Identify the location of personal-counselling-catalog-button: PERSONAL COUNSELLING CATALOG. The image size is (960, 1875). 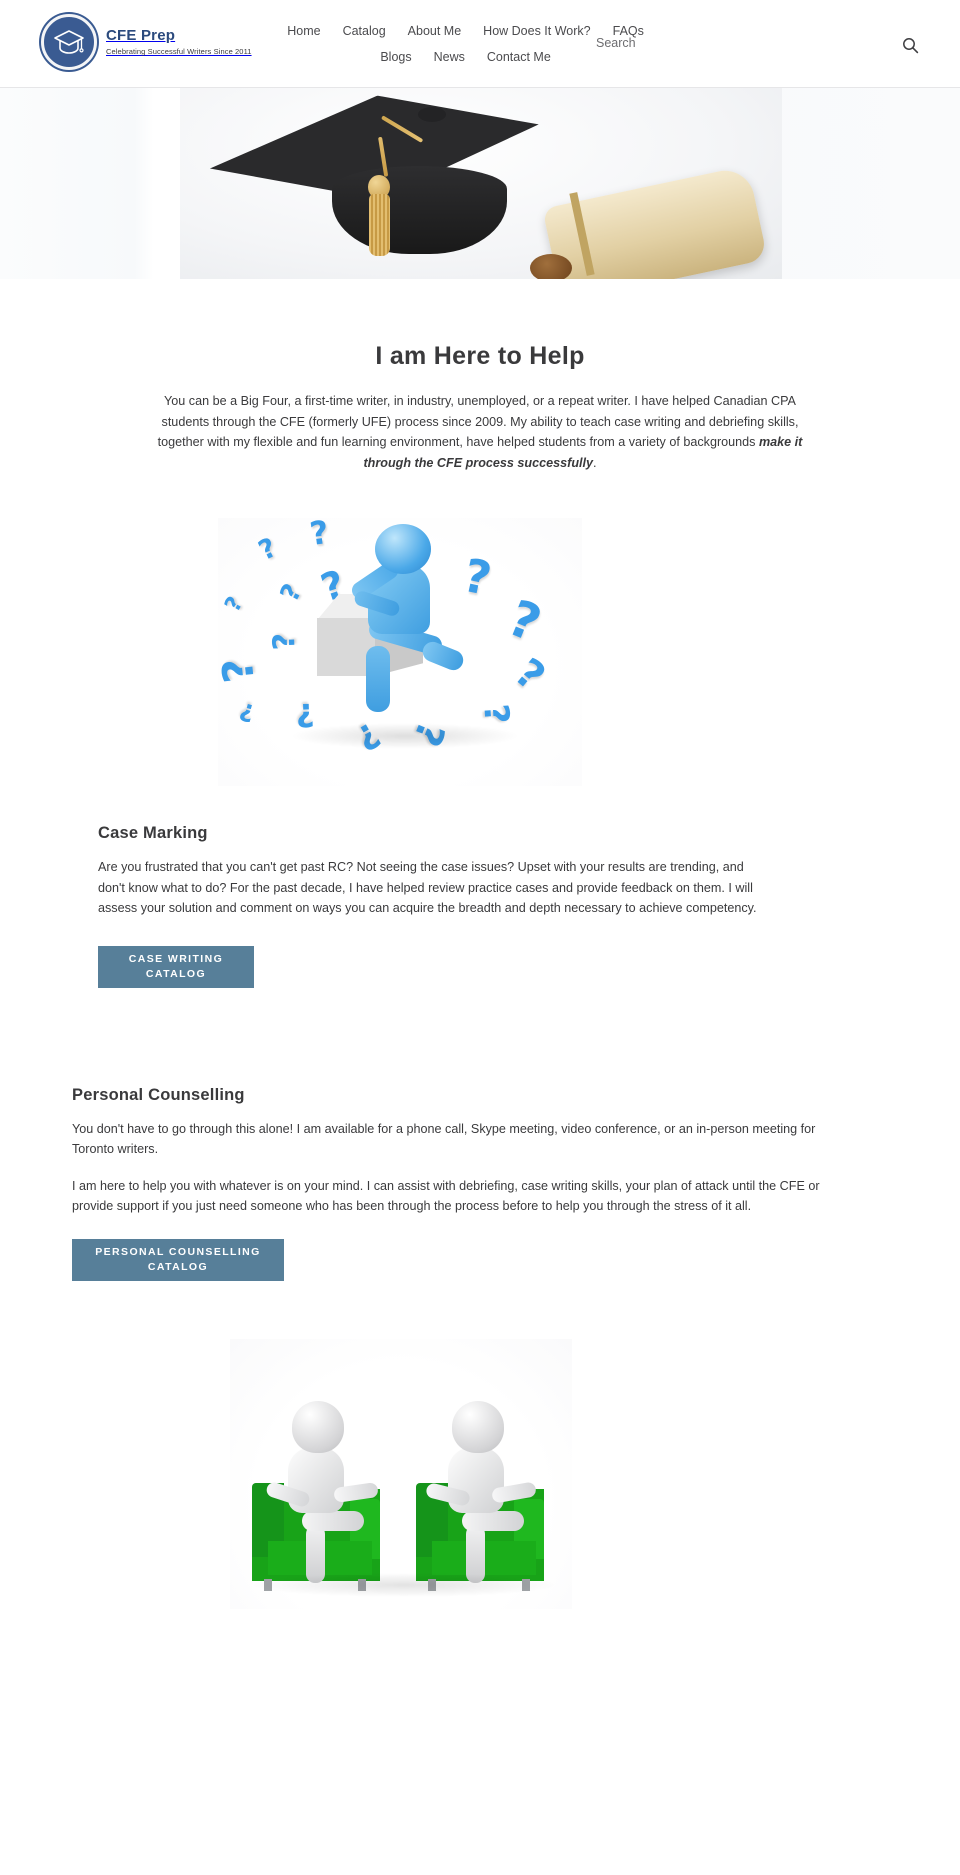
(178, 1259).